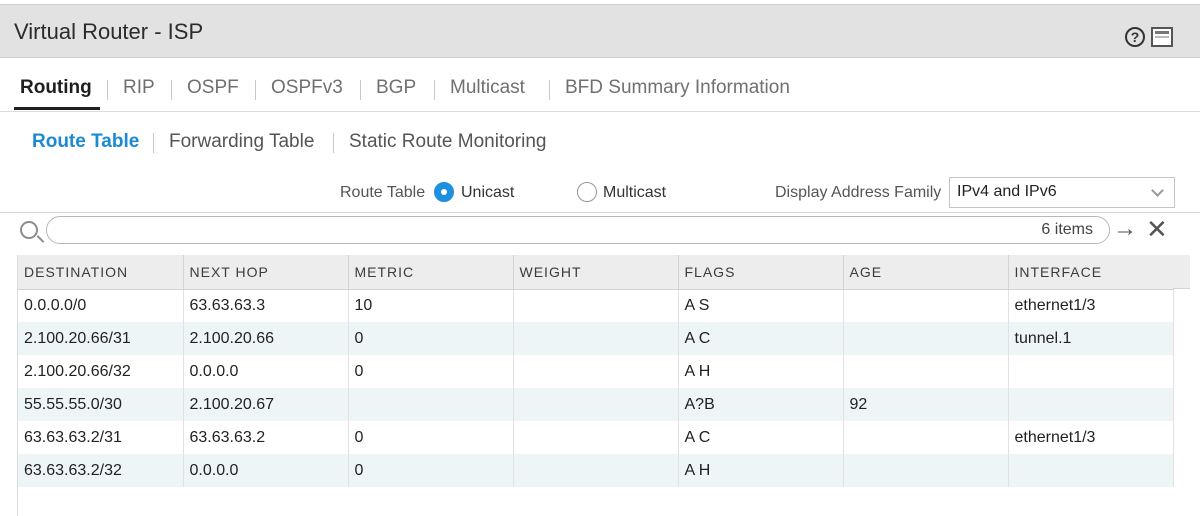 This screenshot has width=1200, height=516. I want to click on address-family-label: Display Address Family, so click(858, 192).